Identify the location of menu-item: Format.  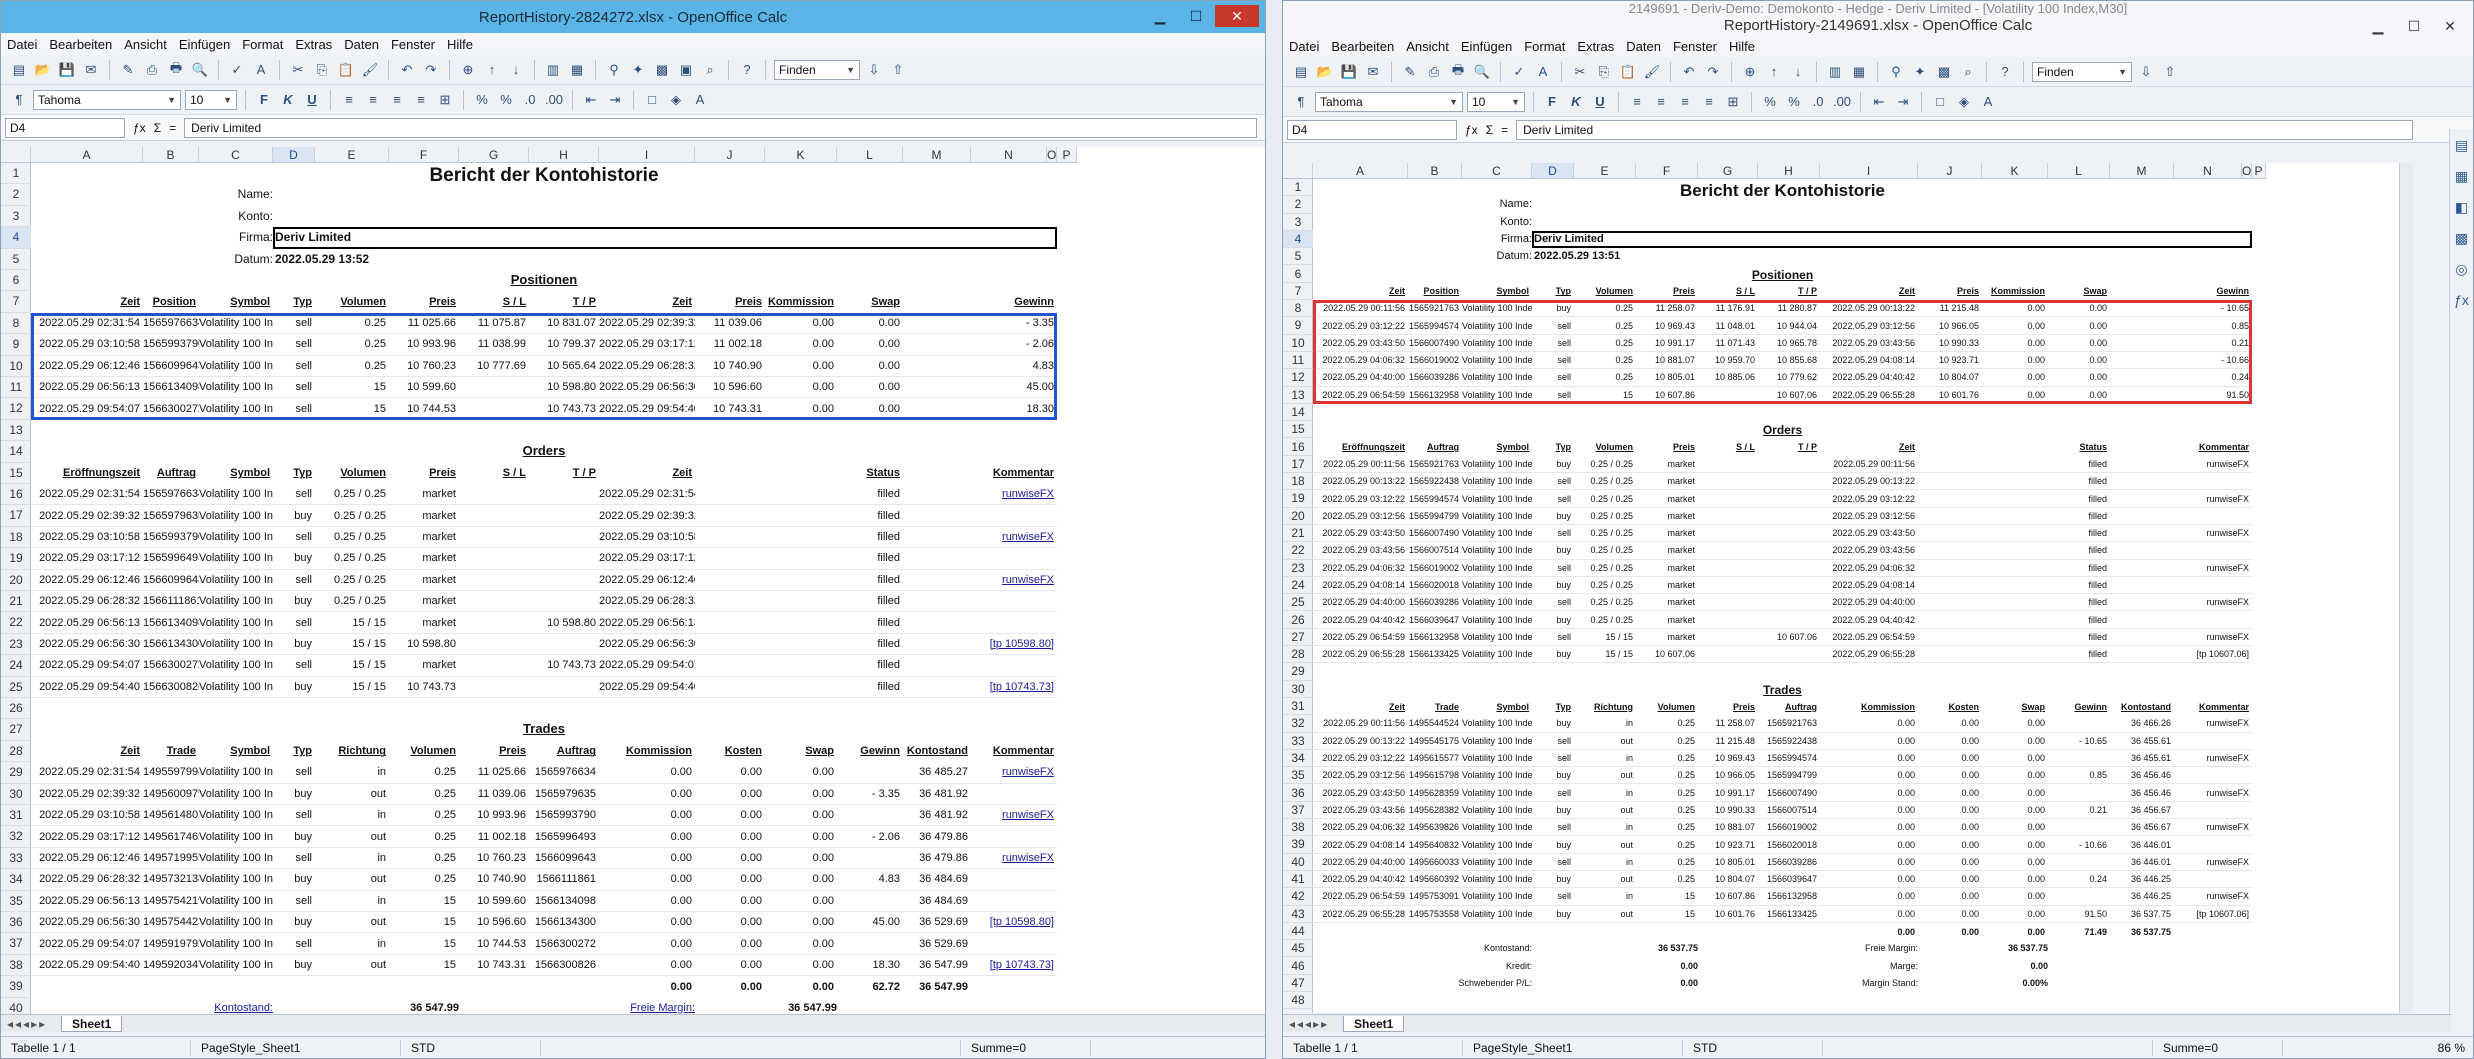
(1544, 46).